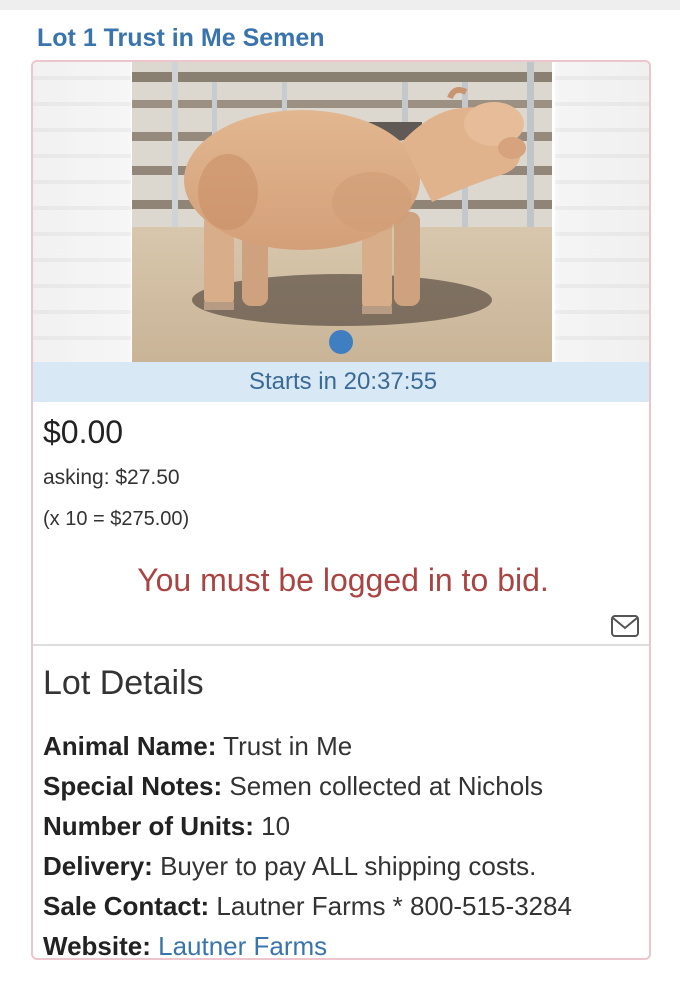  What do you see at coordinates (340, 5) in the screenshot?
I see `top-strip` at bounding box center [340, 5].